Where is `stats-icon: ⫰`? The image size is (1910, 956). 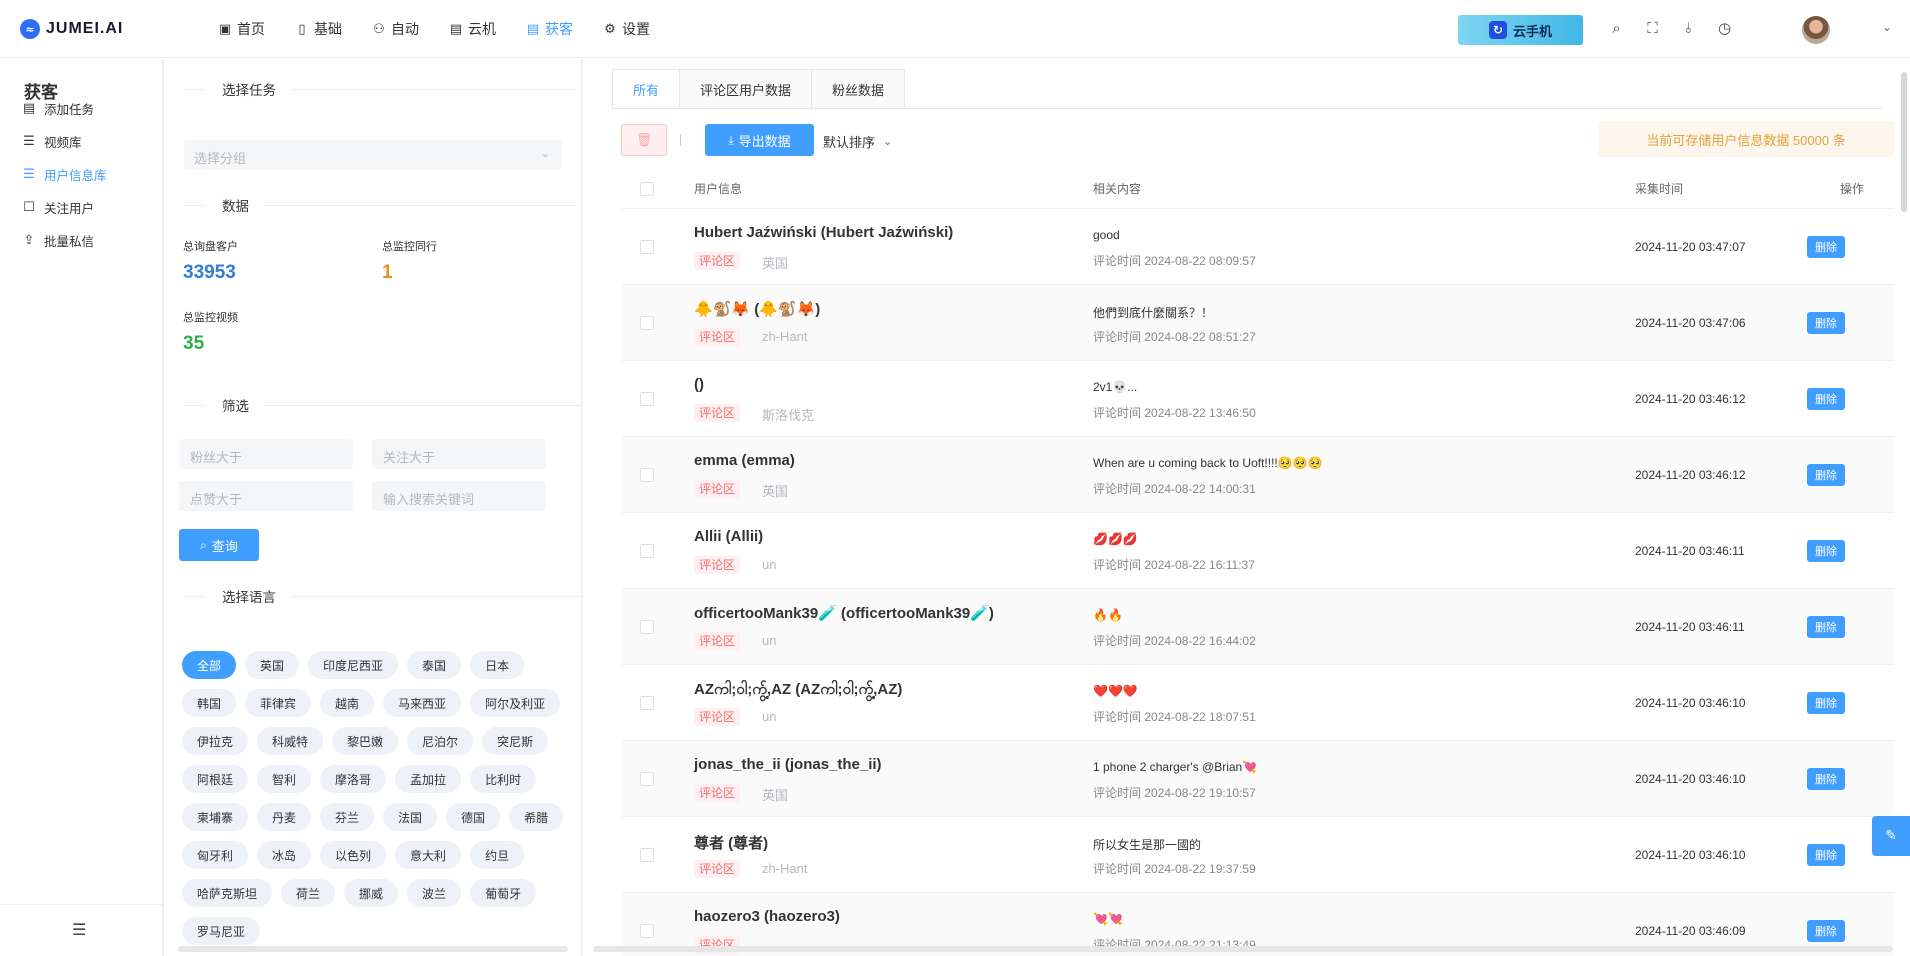
stats-icon: ⫰ is located at coordinates (1688, 28).